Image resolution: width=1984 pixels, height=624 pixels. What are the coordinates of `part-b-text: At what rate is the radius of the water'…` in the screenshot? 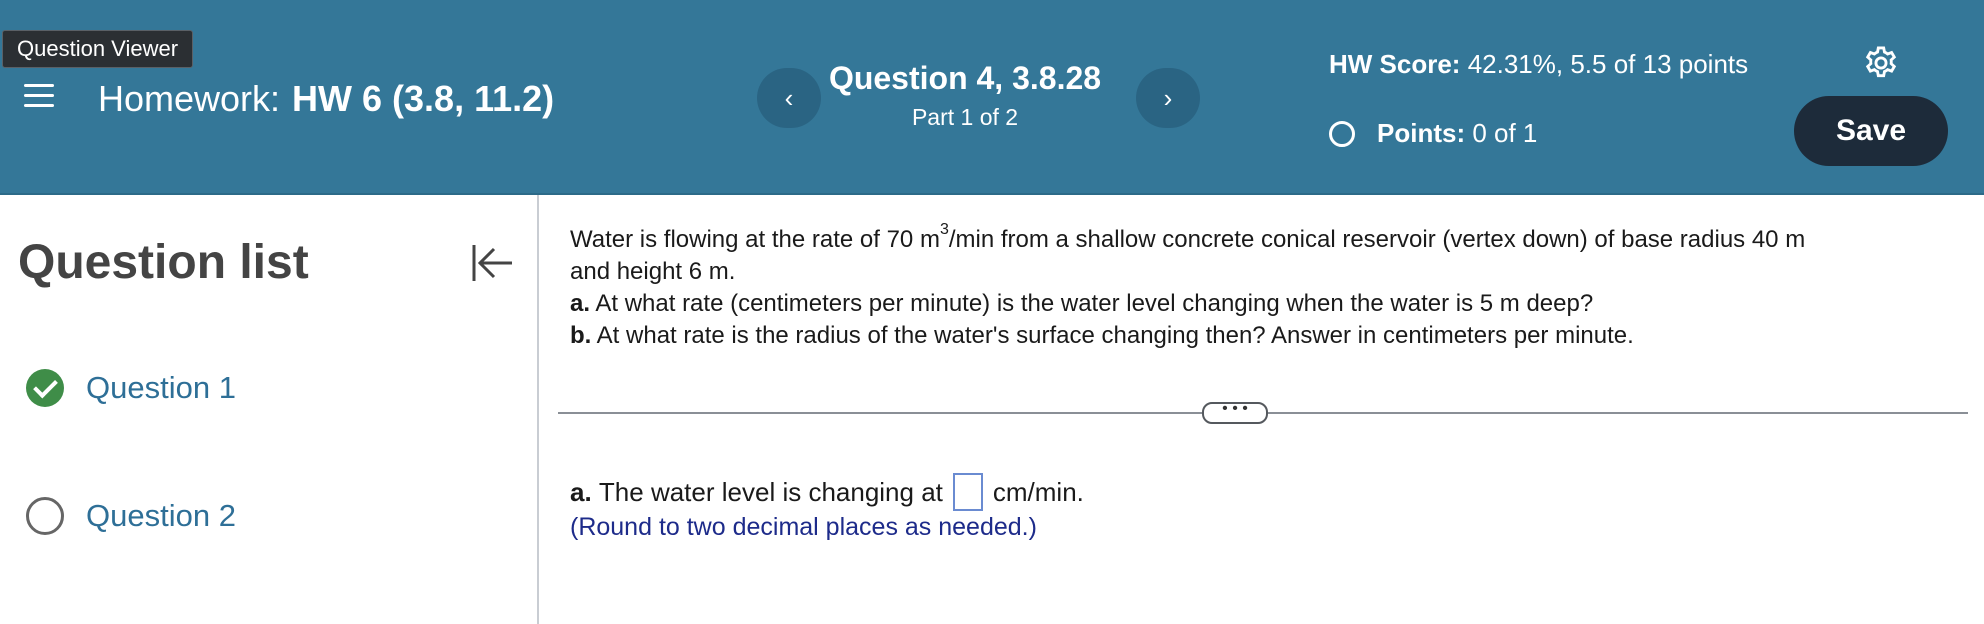 It's located at (1115, 335).